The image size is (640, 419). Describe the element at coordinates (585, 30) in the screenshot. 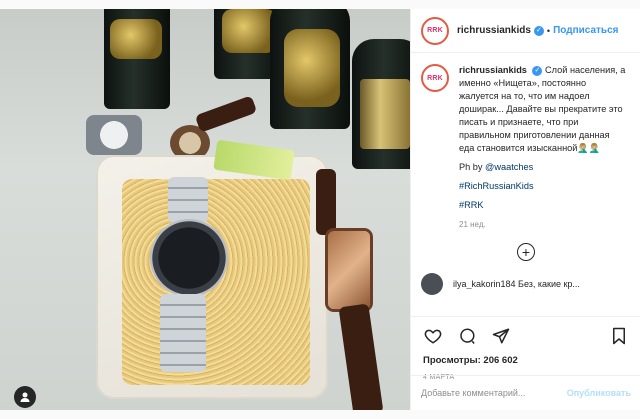

I see `follow-button: Подписаться` at that location.